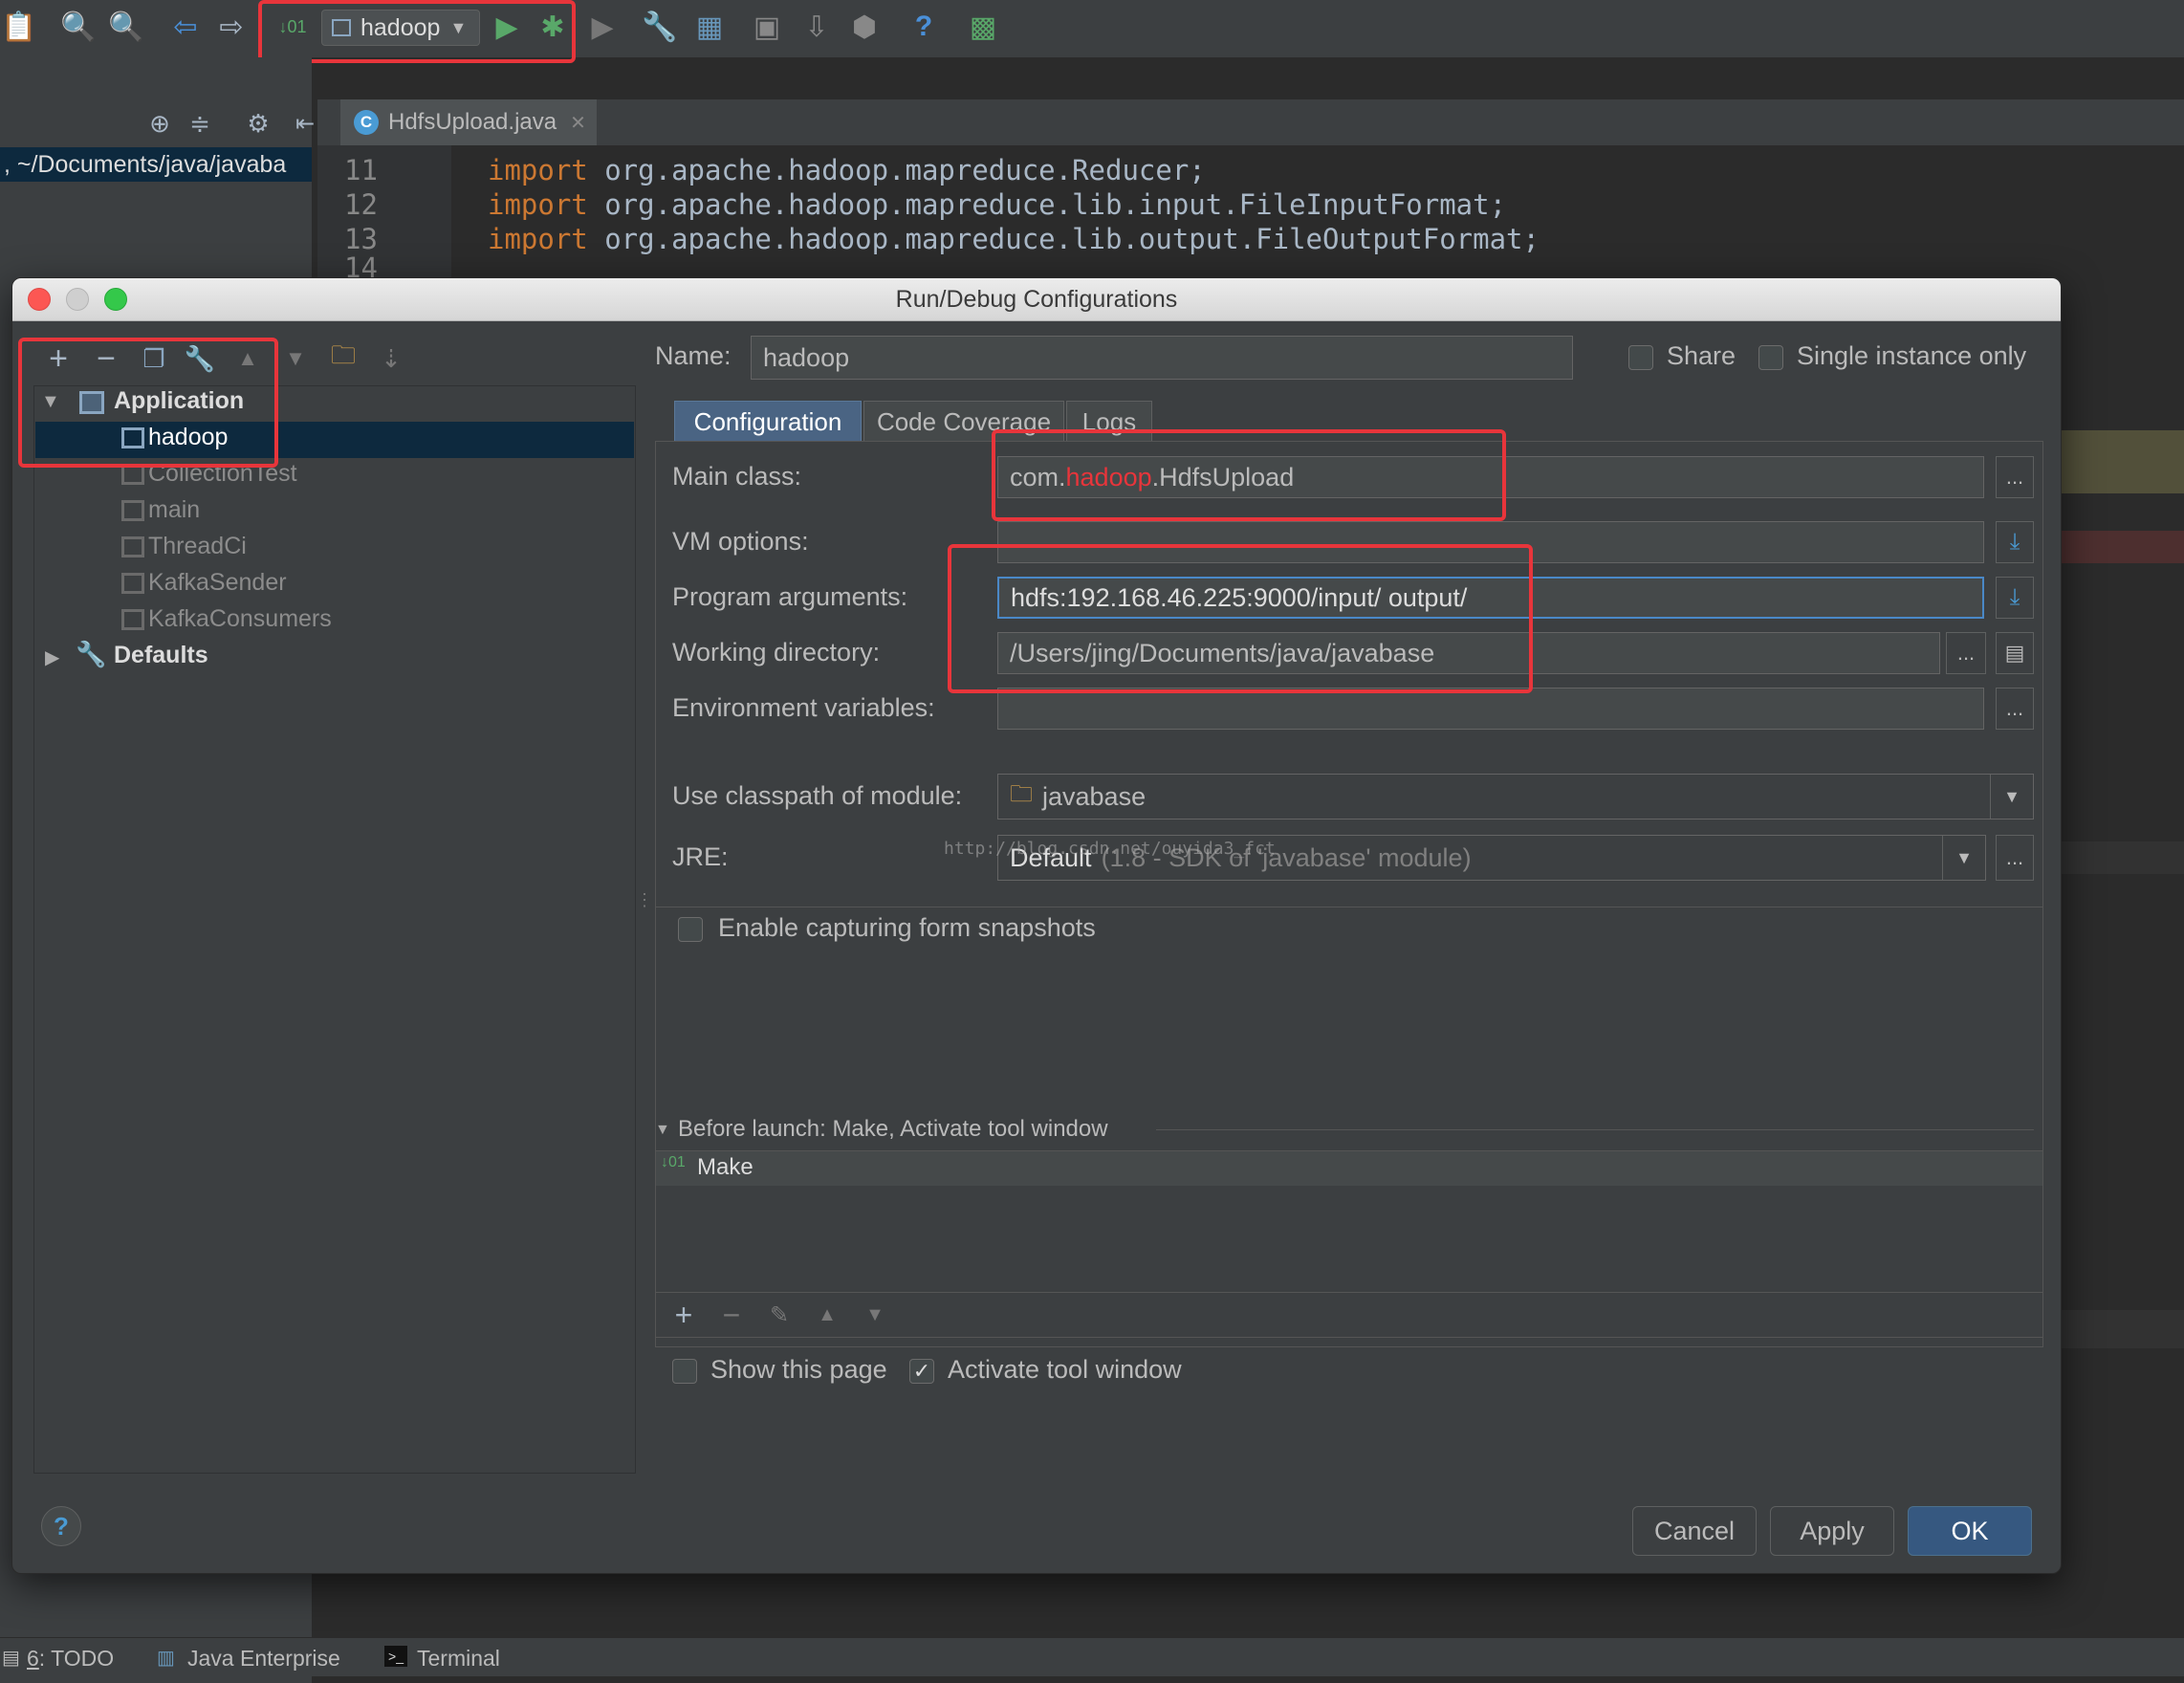 This screenshot has width=2184, height=1683. Describe the element at coordinates (78, 27) in the screenshot. I see `zoom-in-icon: 🔍` at that location.